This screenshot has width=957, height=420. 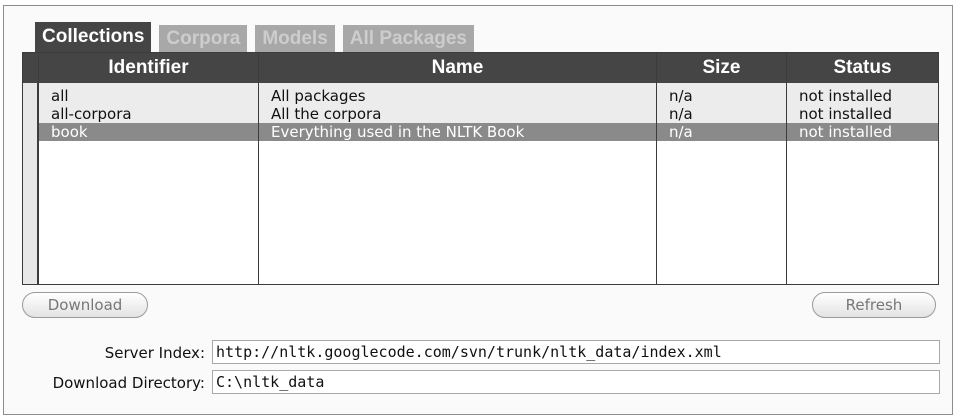 What do you see at coordinates (398, 132) in the screenshot?
I see `cell-name: Everything used in the NLTK Book` at bounding box center [398, 132].